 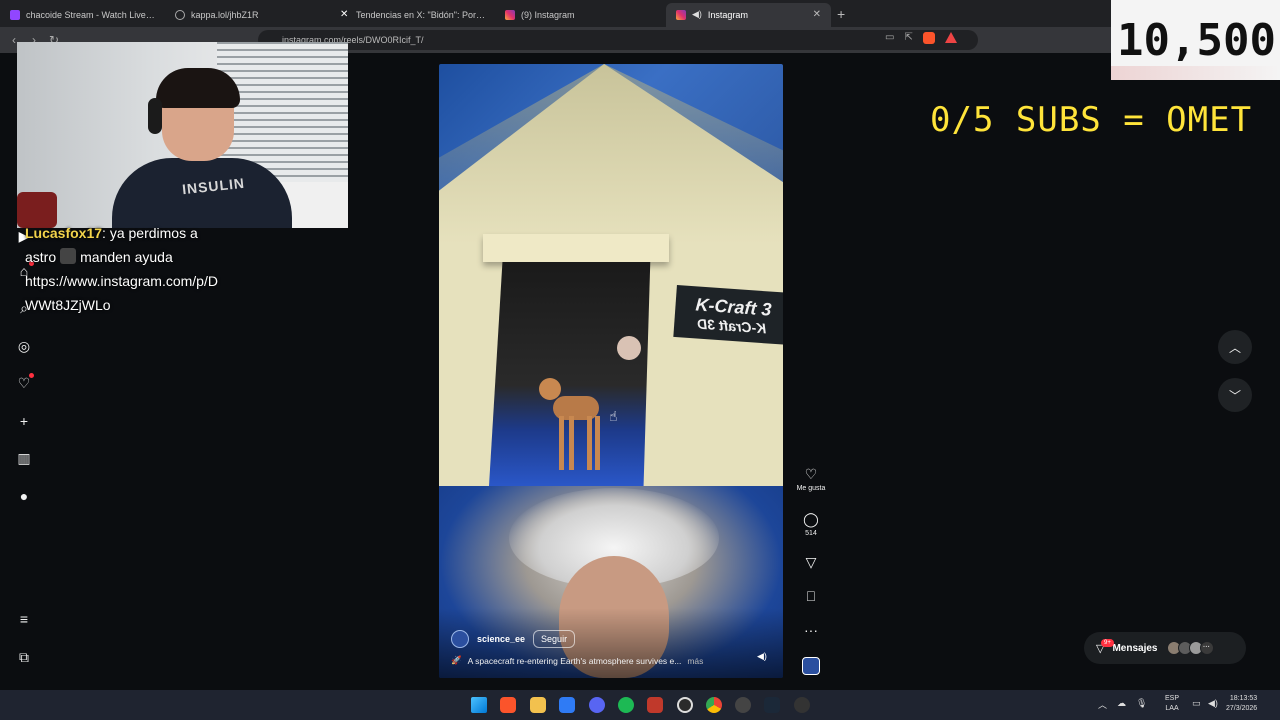 What do you see at coordinates (611, 154) in the screenshot?
I see `roof-shading` at bounding box center [611, 154].